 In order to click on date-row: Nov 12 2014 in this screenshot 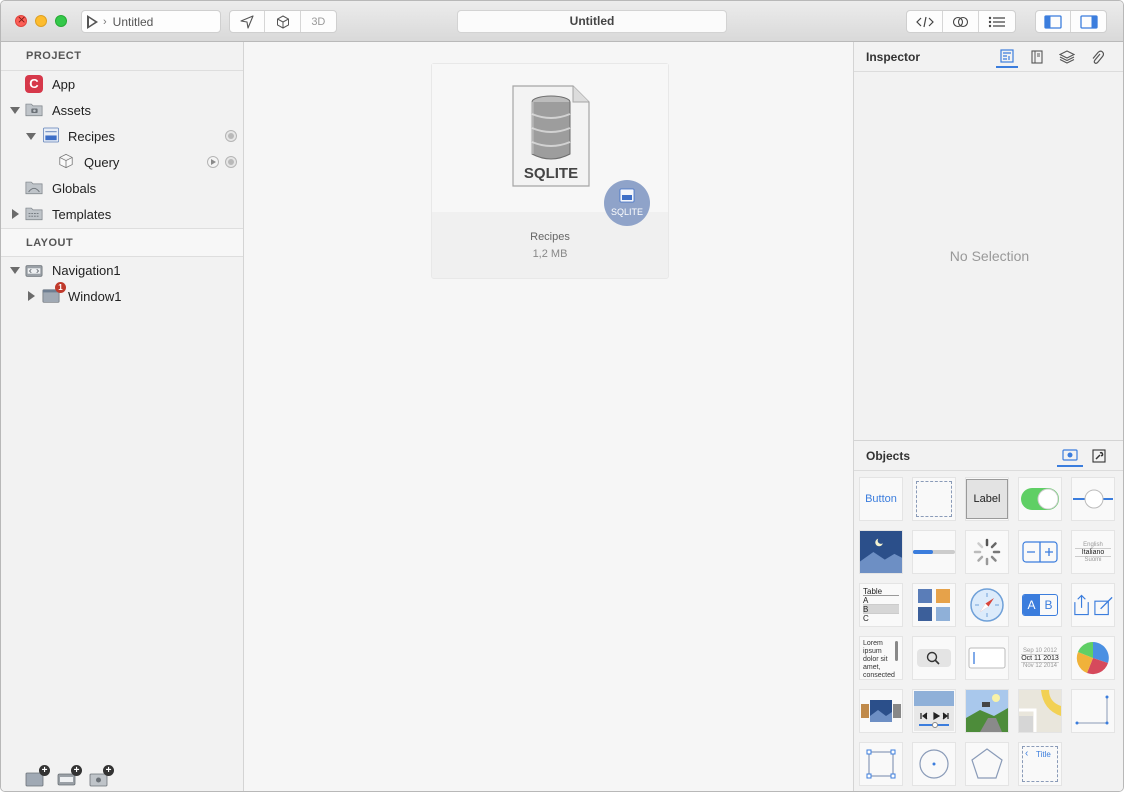, I will do `click(1040, 665)`.